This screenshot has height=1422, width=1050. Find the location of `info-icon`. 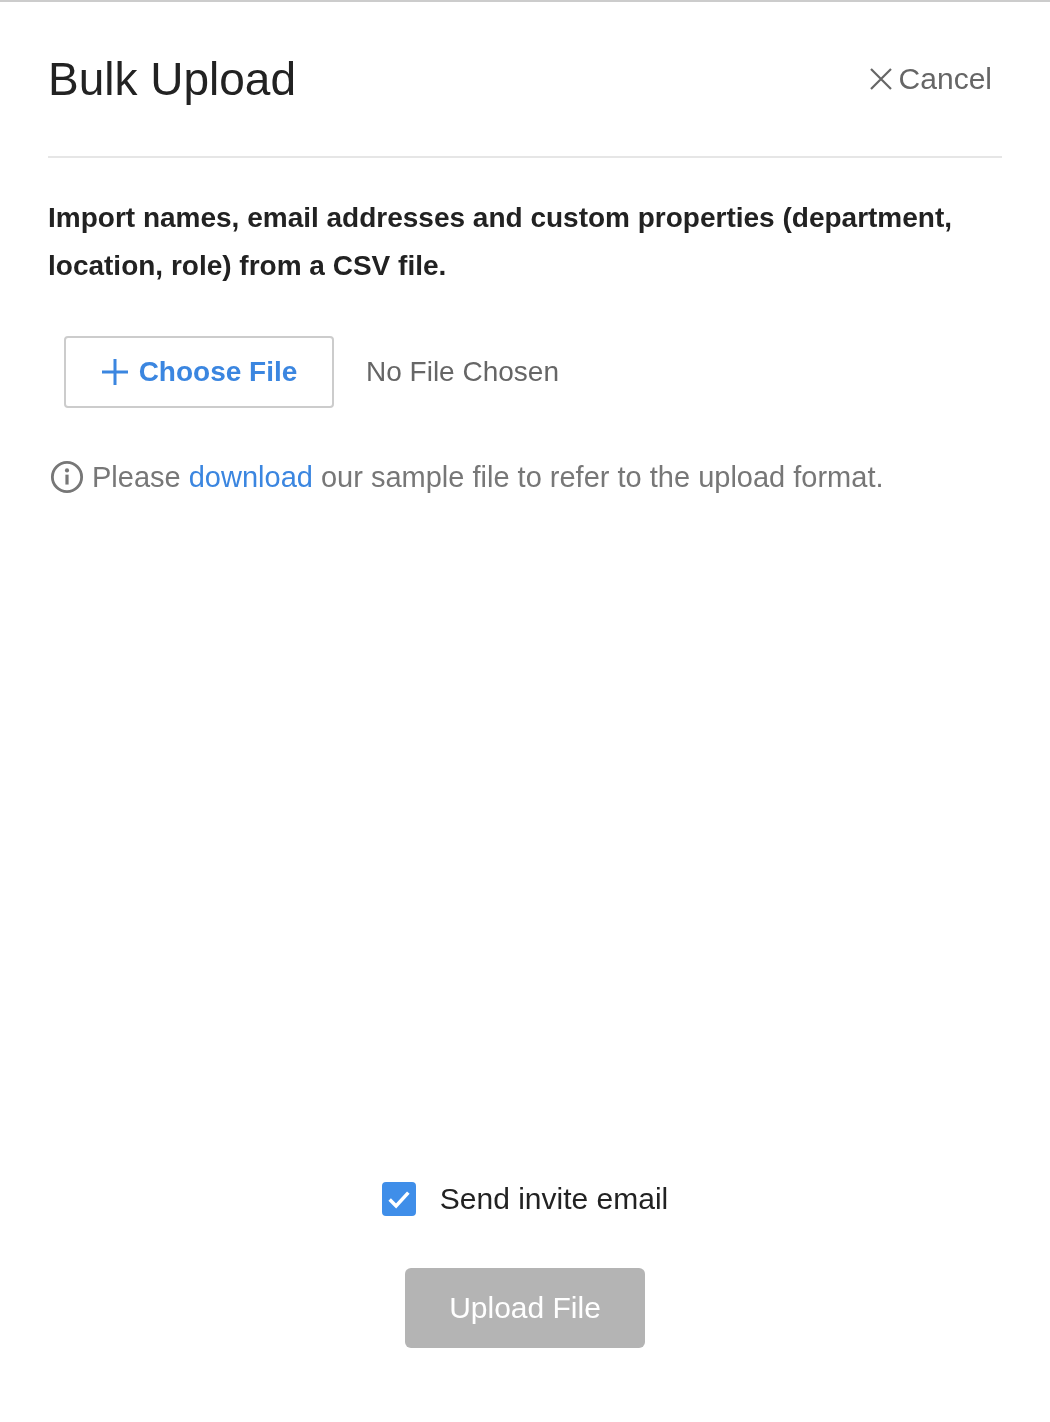

info-icon is located at coordinates (67, 477).